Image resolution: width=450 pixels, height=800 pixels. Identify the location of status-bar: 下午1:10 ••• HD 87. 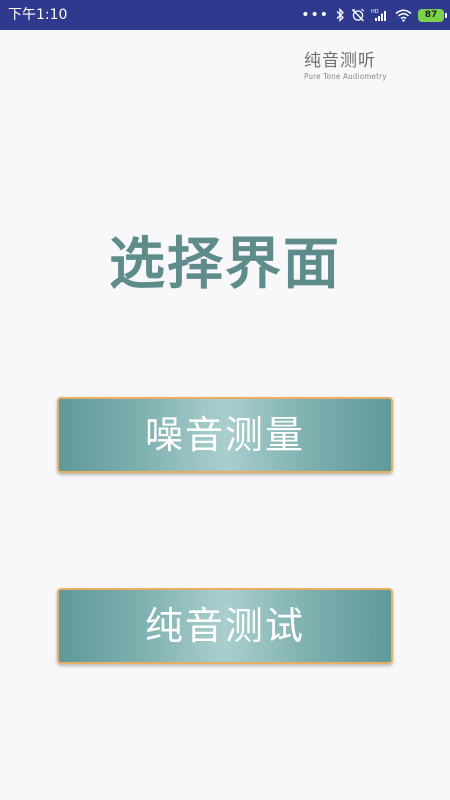
(225, 15).